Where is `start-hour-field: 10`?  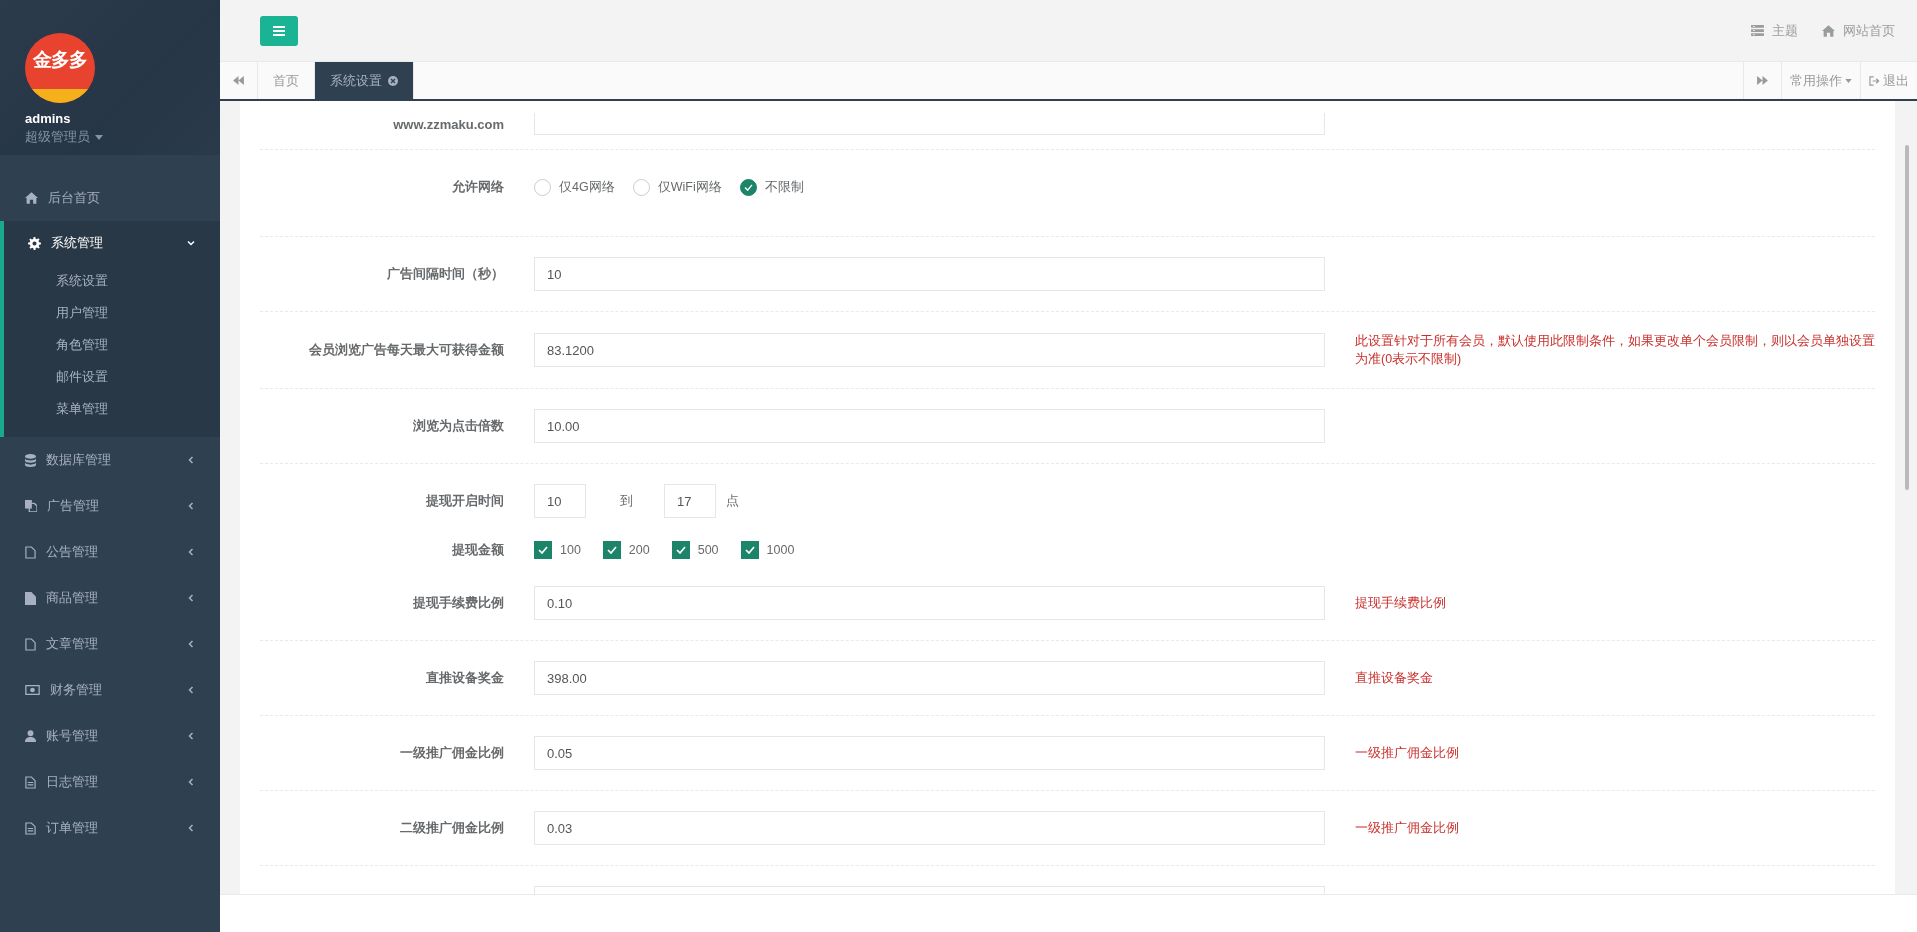 start-hour-field: 10 is located at coordinates (560, 501).